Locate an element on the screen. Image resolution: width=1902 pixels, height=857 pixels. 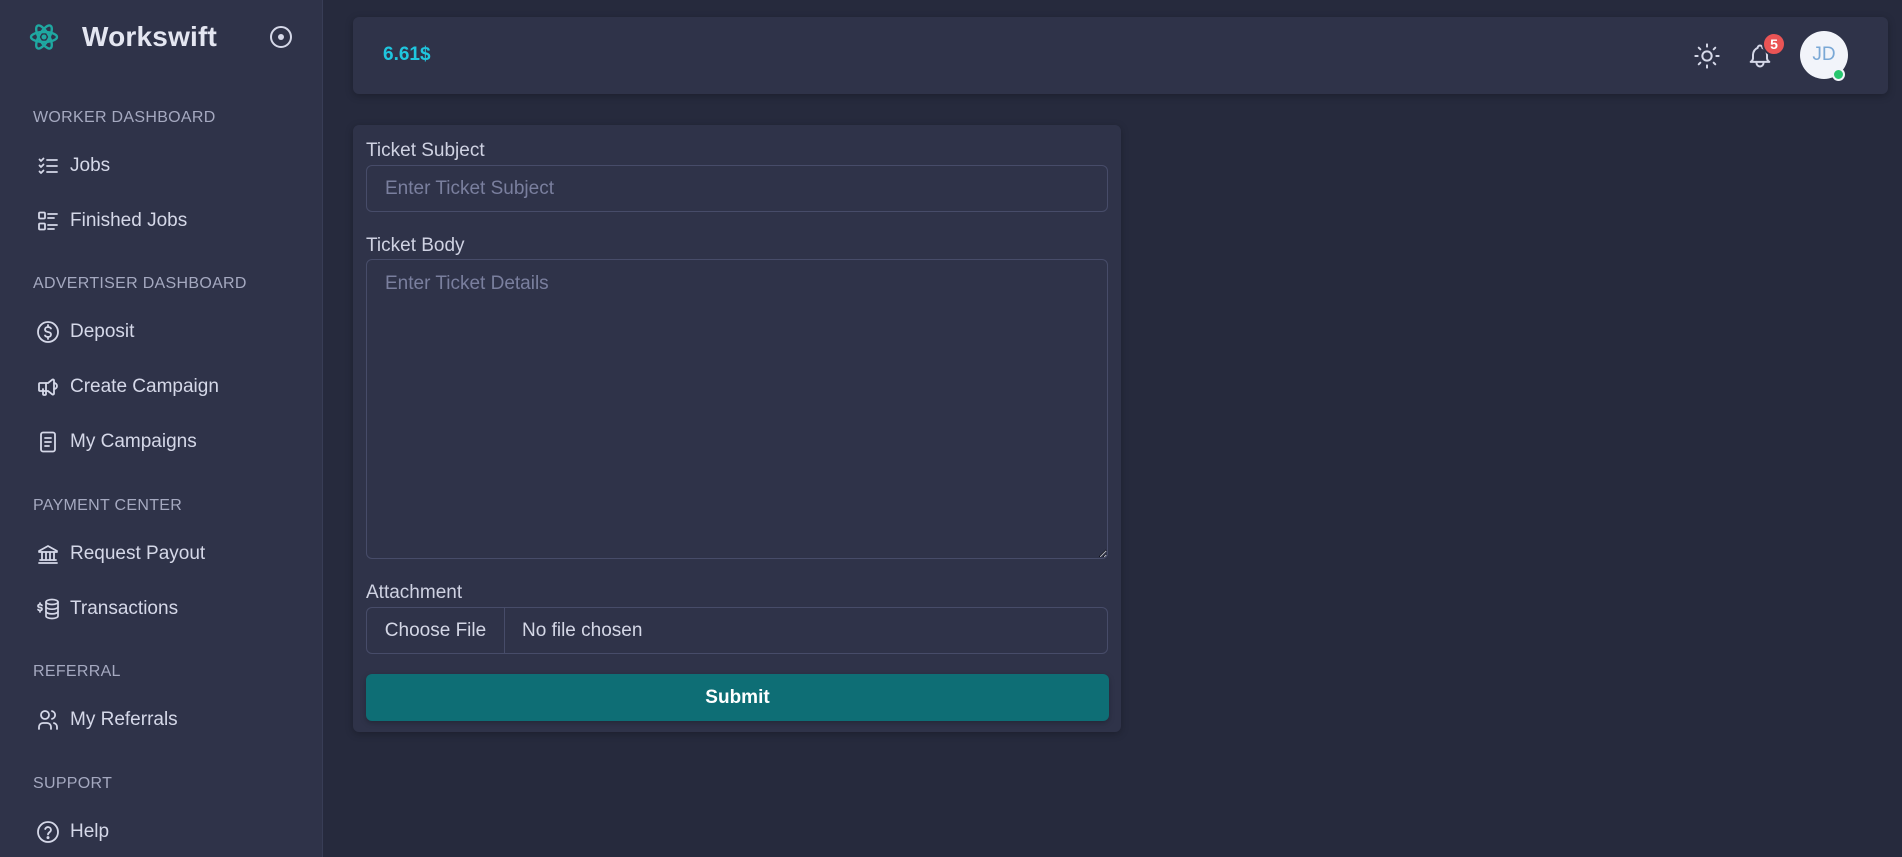
section-title-referral: REFERRAL is located at coordinates (77, 671).